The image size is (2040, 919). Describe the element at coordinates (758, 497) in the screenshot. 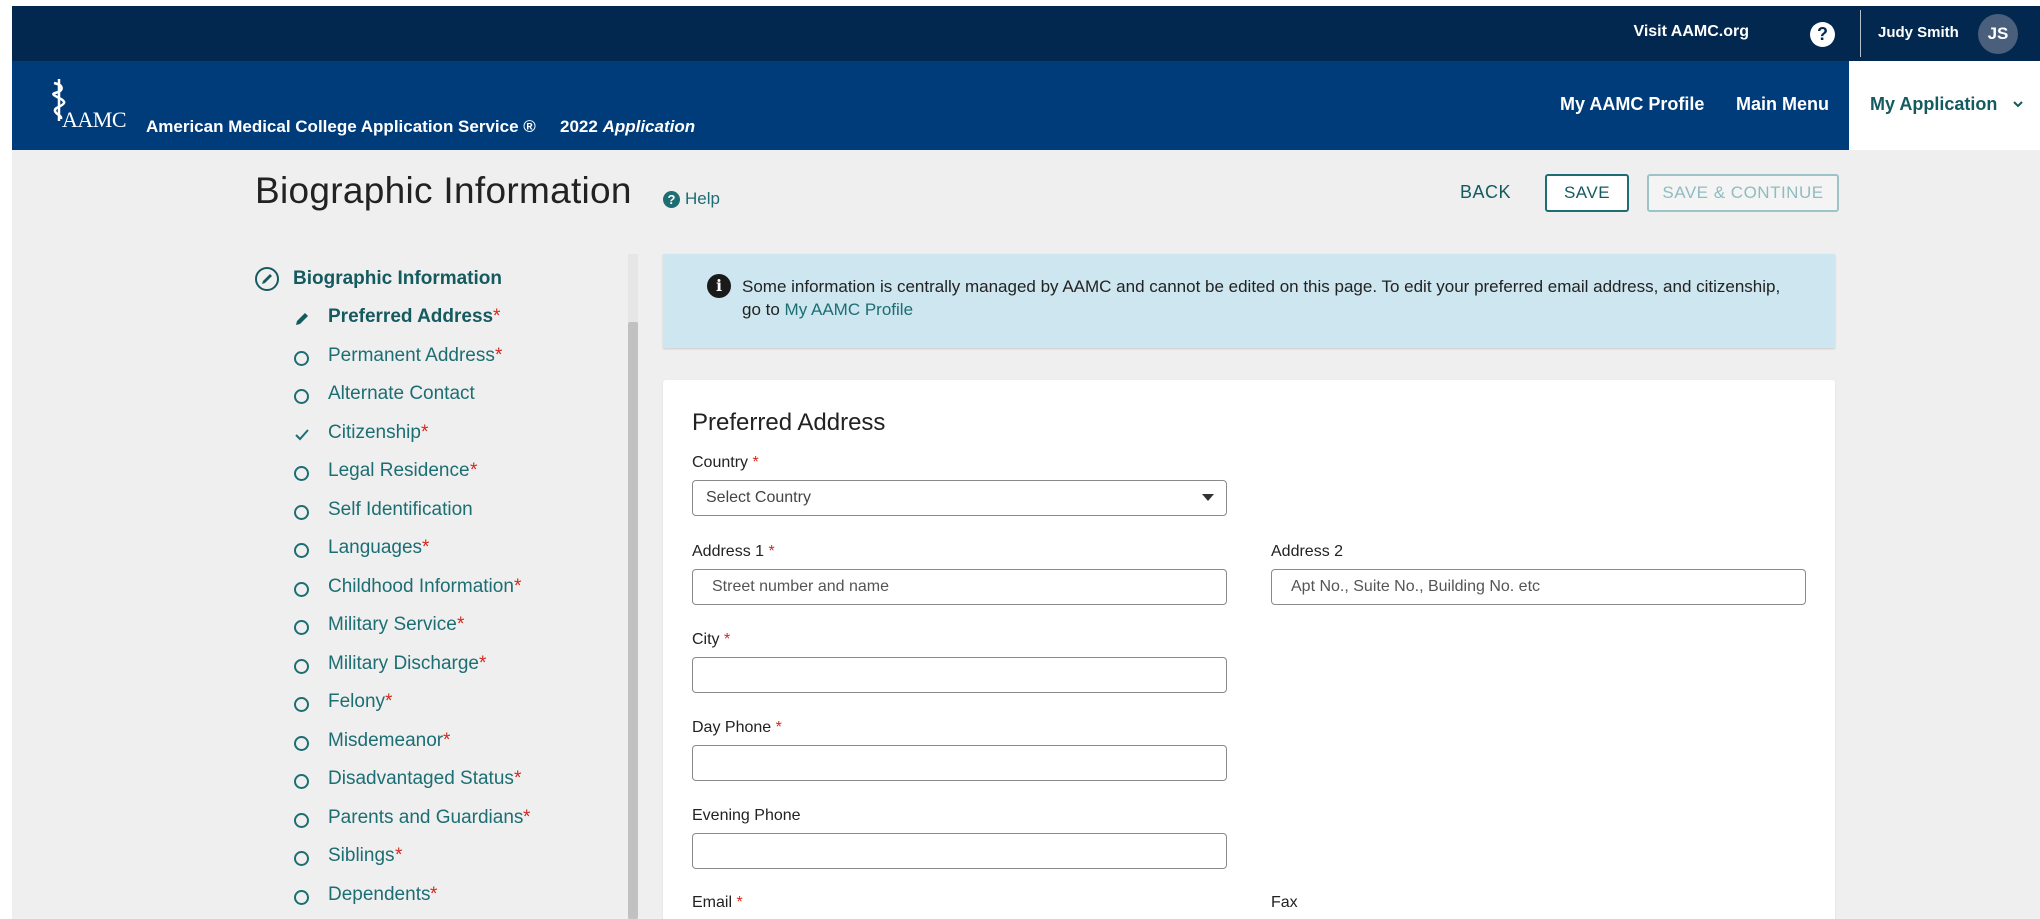

I see `country-select-value: Select Country` at that location.